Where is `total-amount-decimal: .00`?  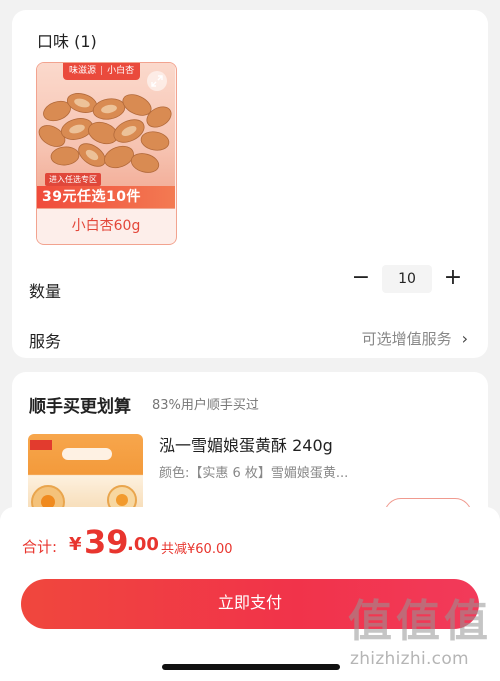
total-amount-decimal: .00 is located at coordinates (143, 544).